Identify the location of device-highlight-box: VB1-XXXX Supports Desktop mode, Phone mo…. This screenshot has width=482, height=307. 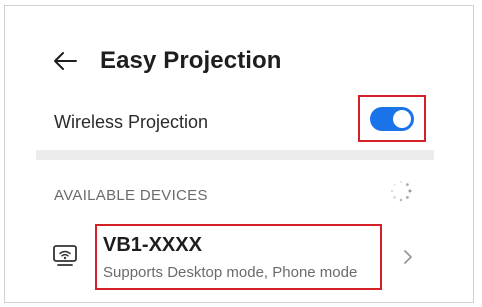
(238, 257).